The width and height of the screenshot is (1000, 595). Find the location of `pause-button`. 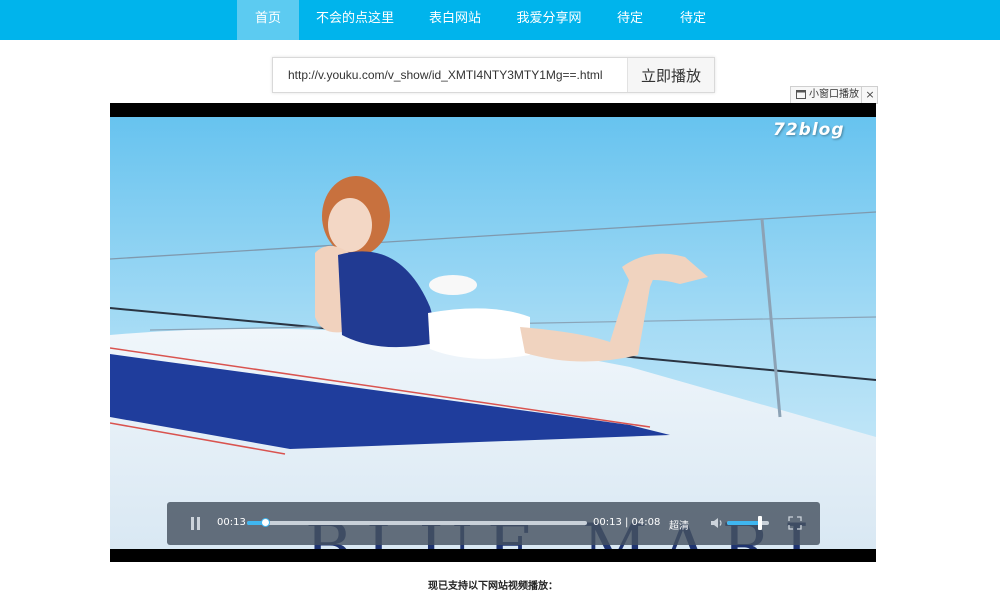

pause-button is located at coordinates (196, 523).